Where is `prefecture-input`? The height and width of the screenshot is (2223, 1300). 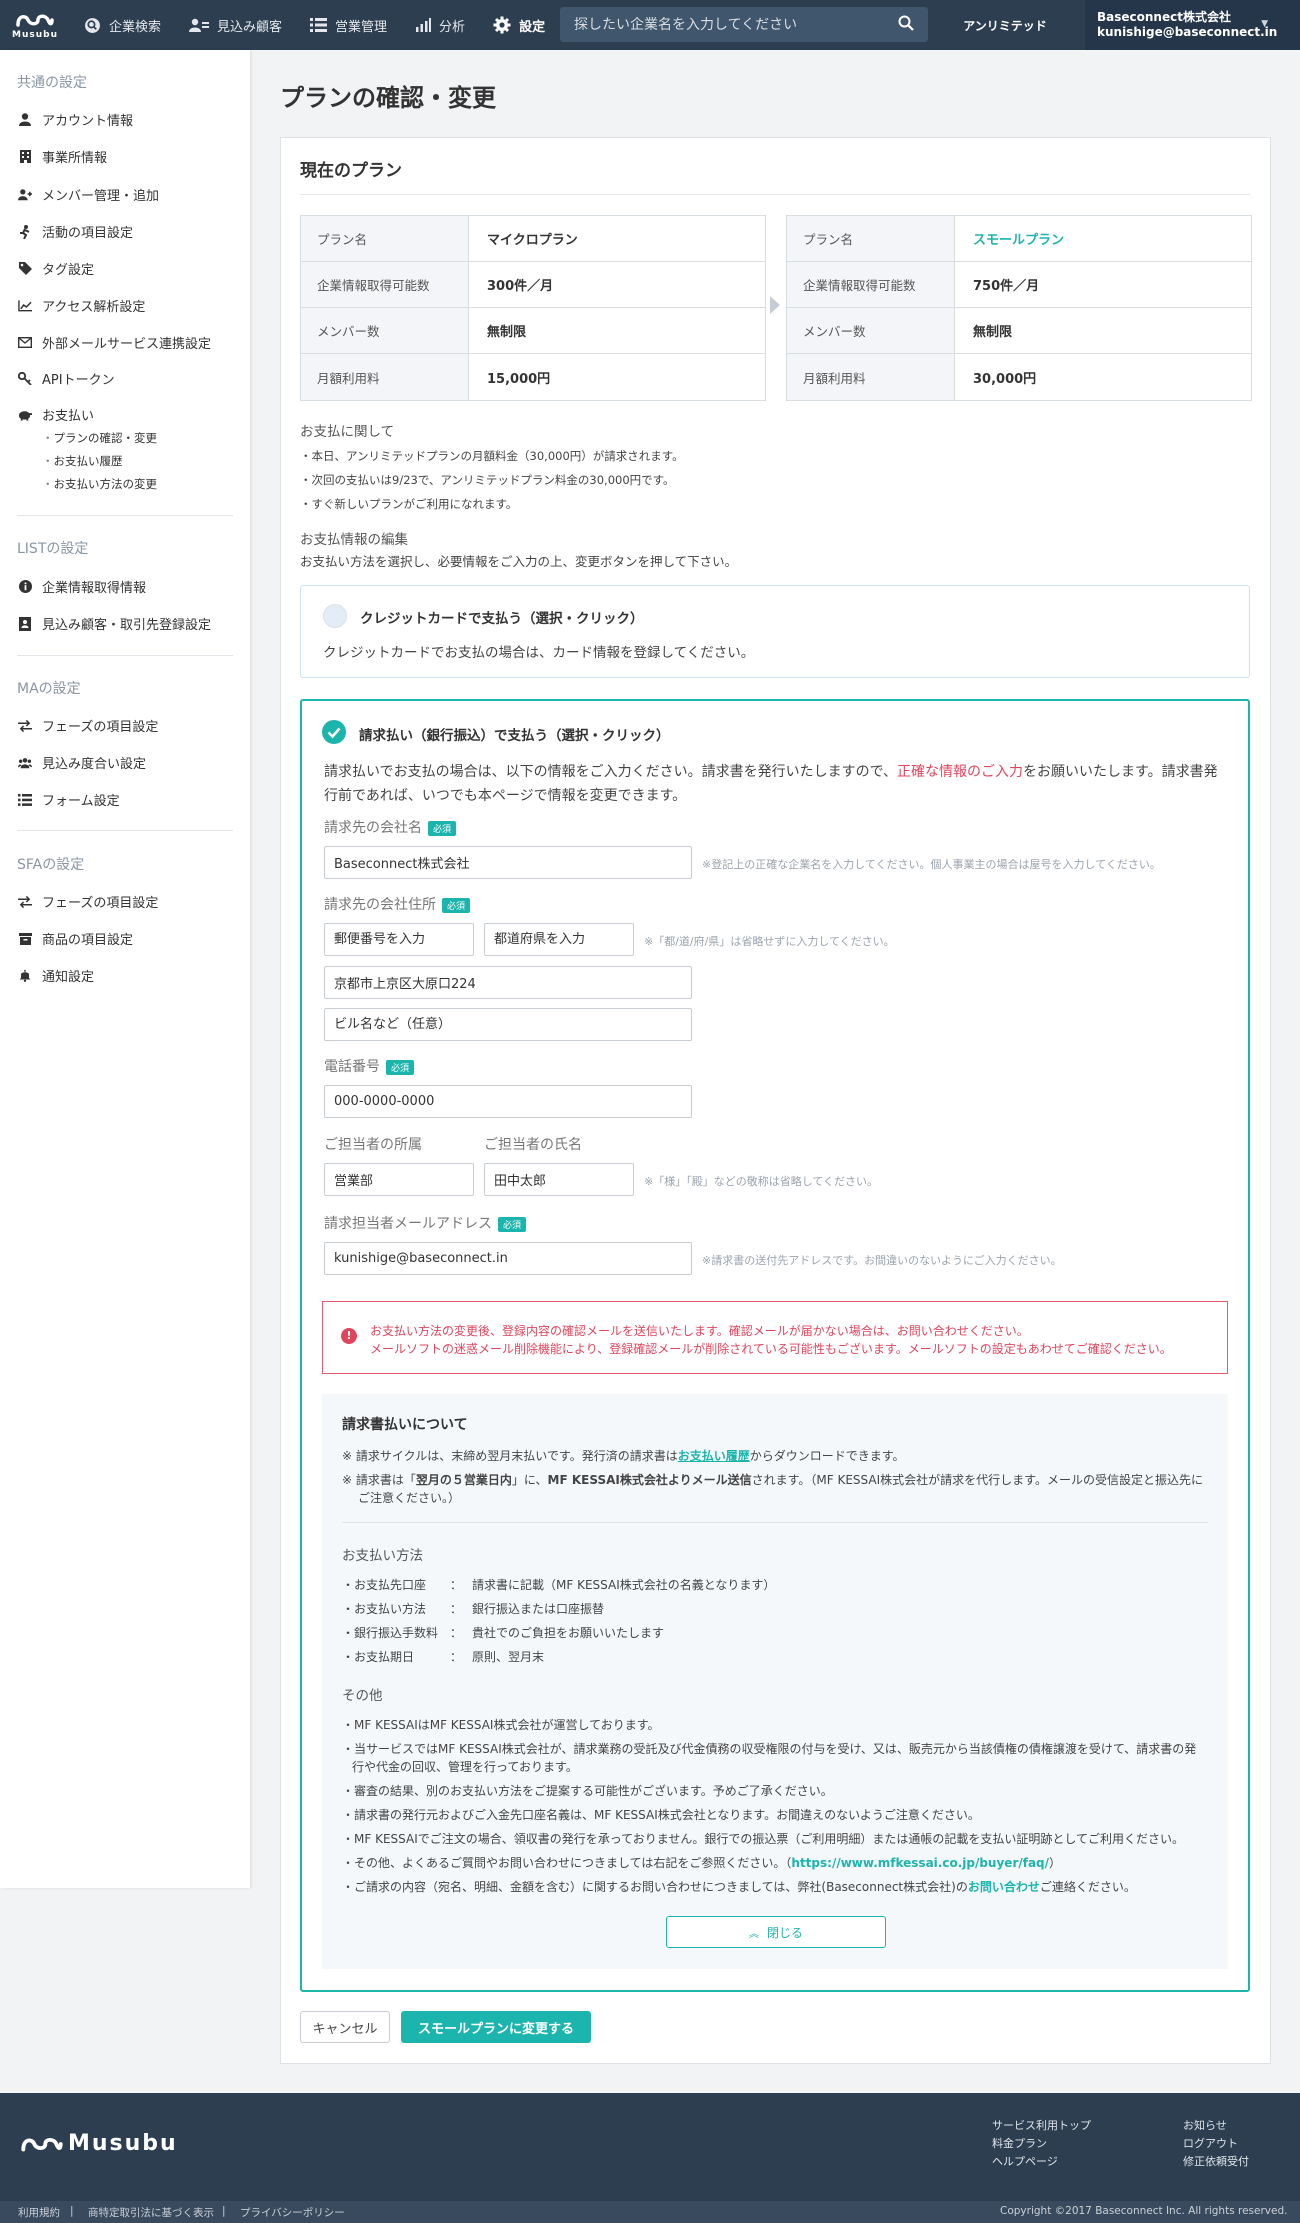
prefecture-input is located at coordinates (559, 939).